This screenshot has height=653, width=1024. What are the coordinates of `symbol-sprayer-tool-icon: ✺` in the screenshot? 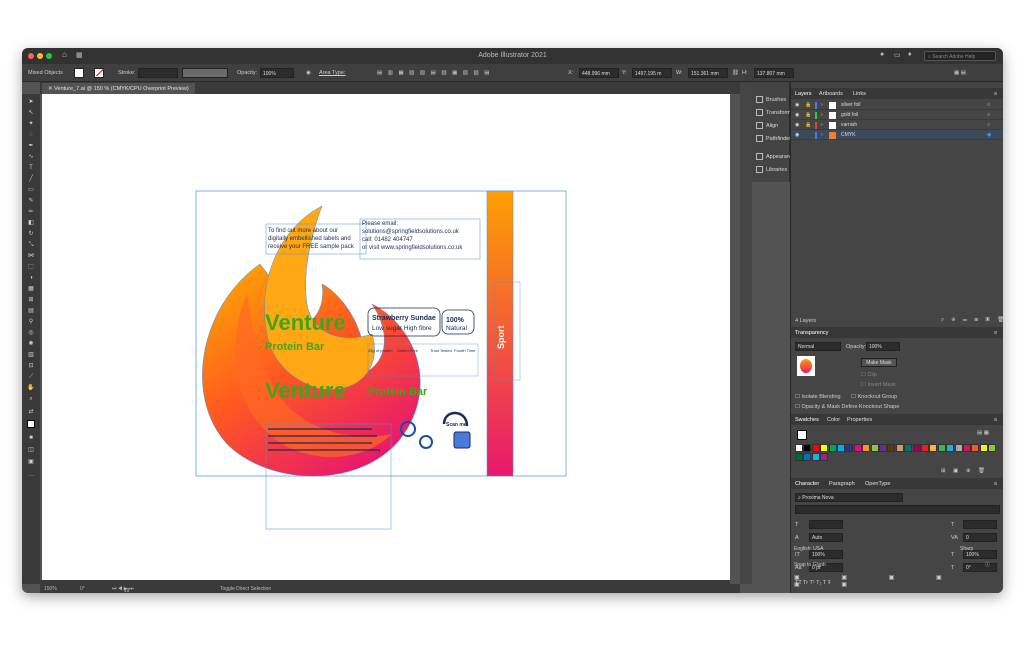 It's located at (31, 344).